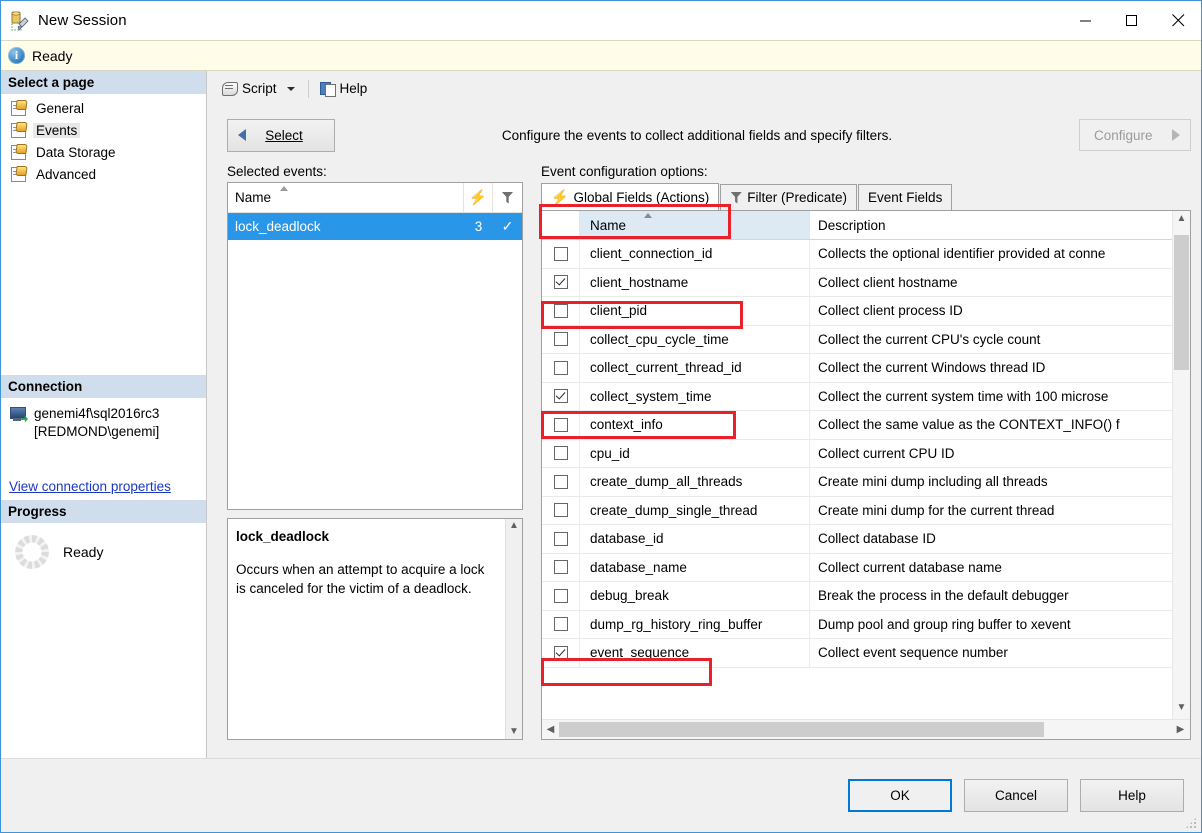  Describe the element at coordinates (550, 729) in the screenshot. I see `chevron-left-icon: ◀` at that location.